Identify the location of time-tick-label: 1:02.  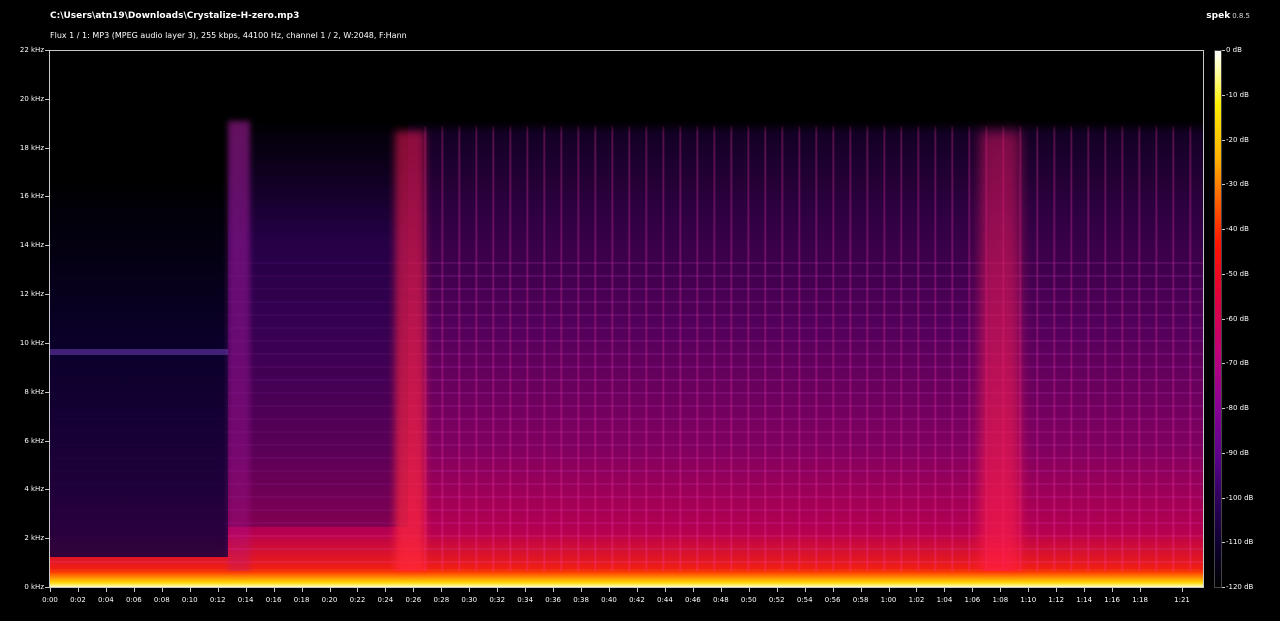
(916, 600).